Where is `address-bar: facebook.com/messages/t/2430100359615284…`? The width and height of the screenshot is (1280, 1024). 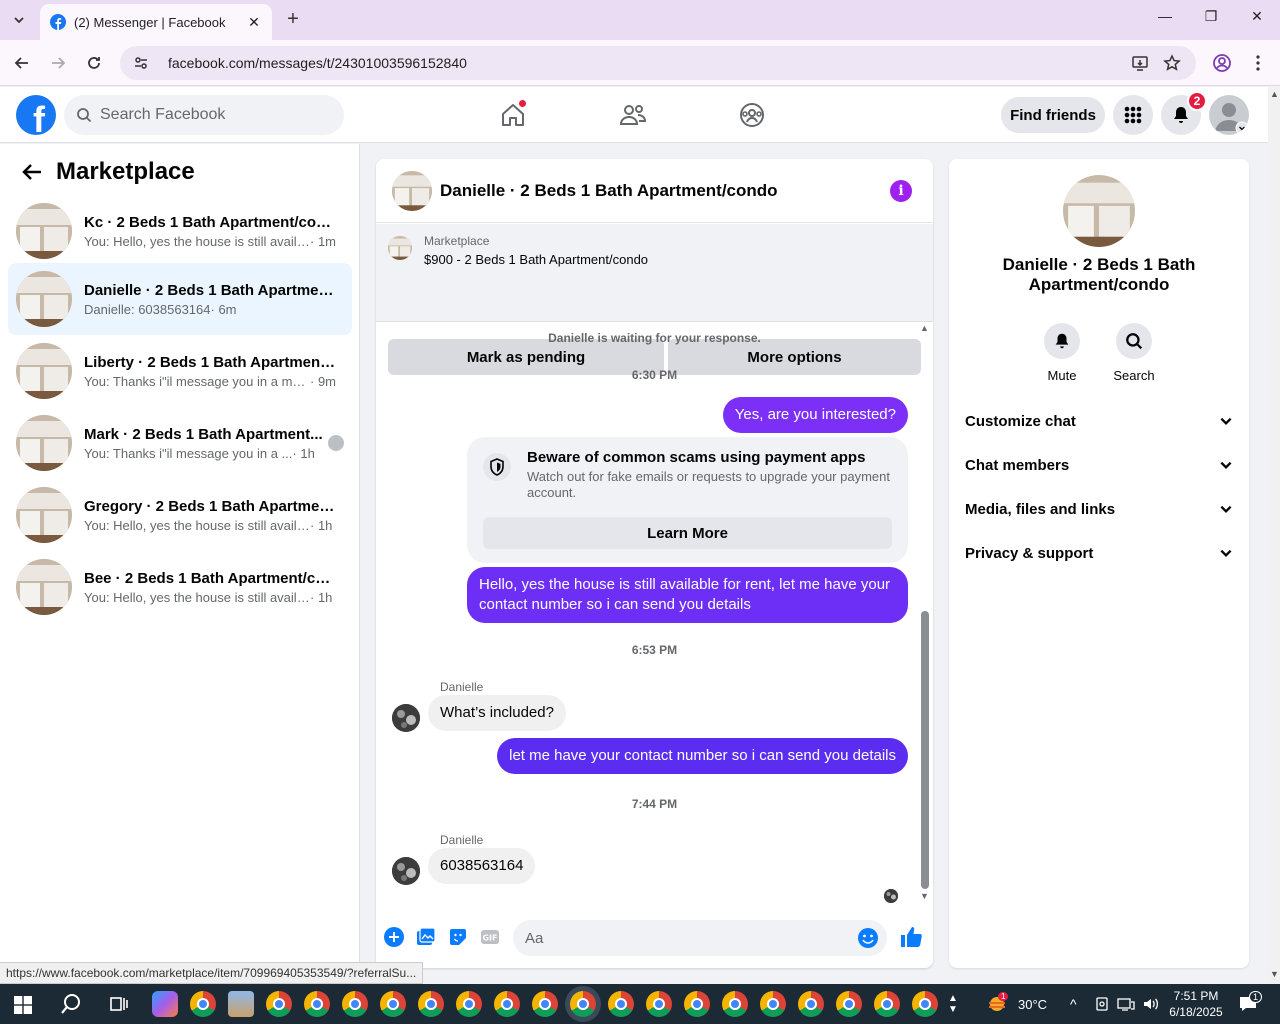 address-bar: facebook.com/messages/t/2430100359615284… is located at coordinates (658, 63).